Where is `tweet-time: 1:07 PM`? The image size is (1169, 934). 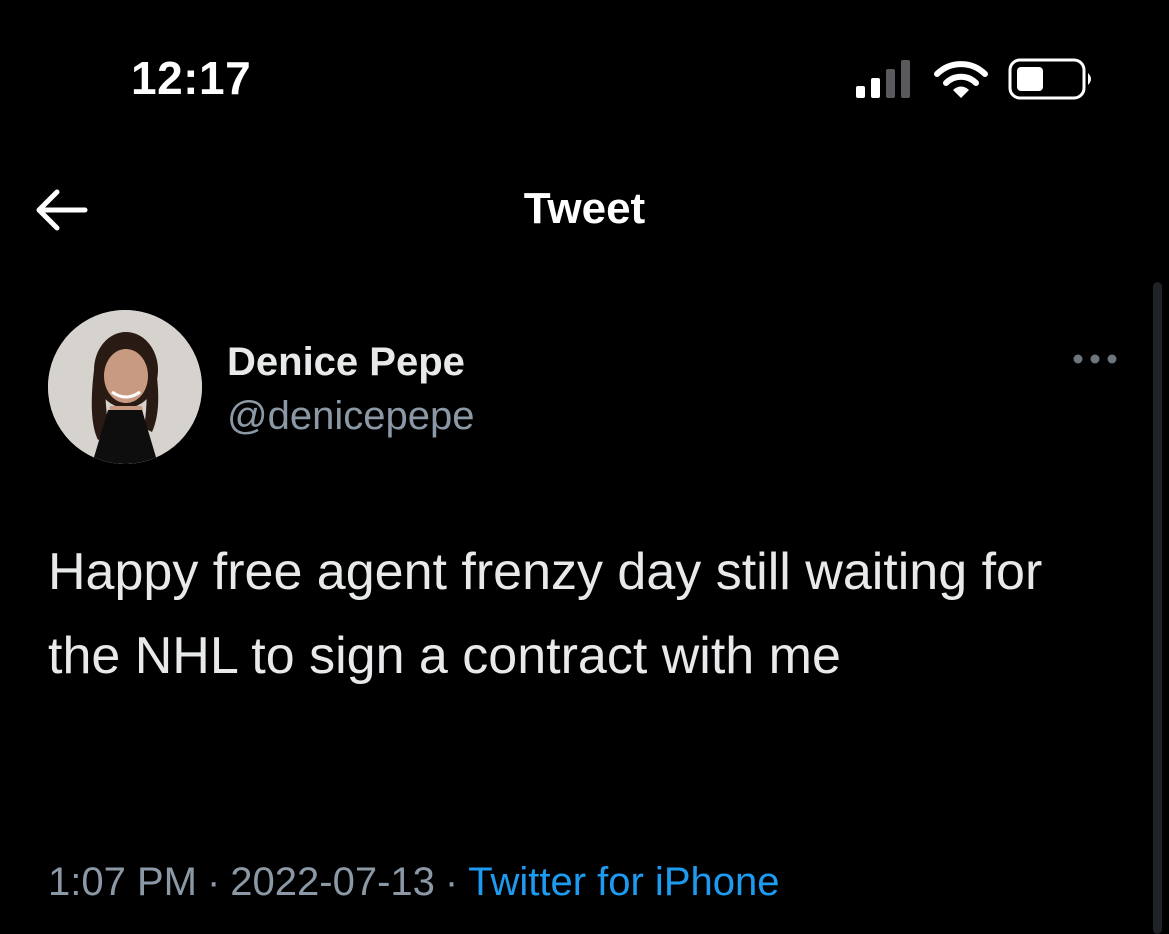 tweet-time: 1:07 PM is located at coordinates (122, 882).